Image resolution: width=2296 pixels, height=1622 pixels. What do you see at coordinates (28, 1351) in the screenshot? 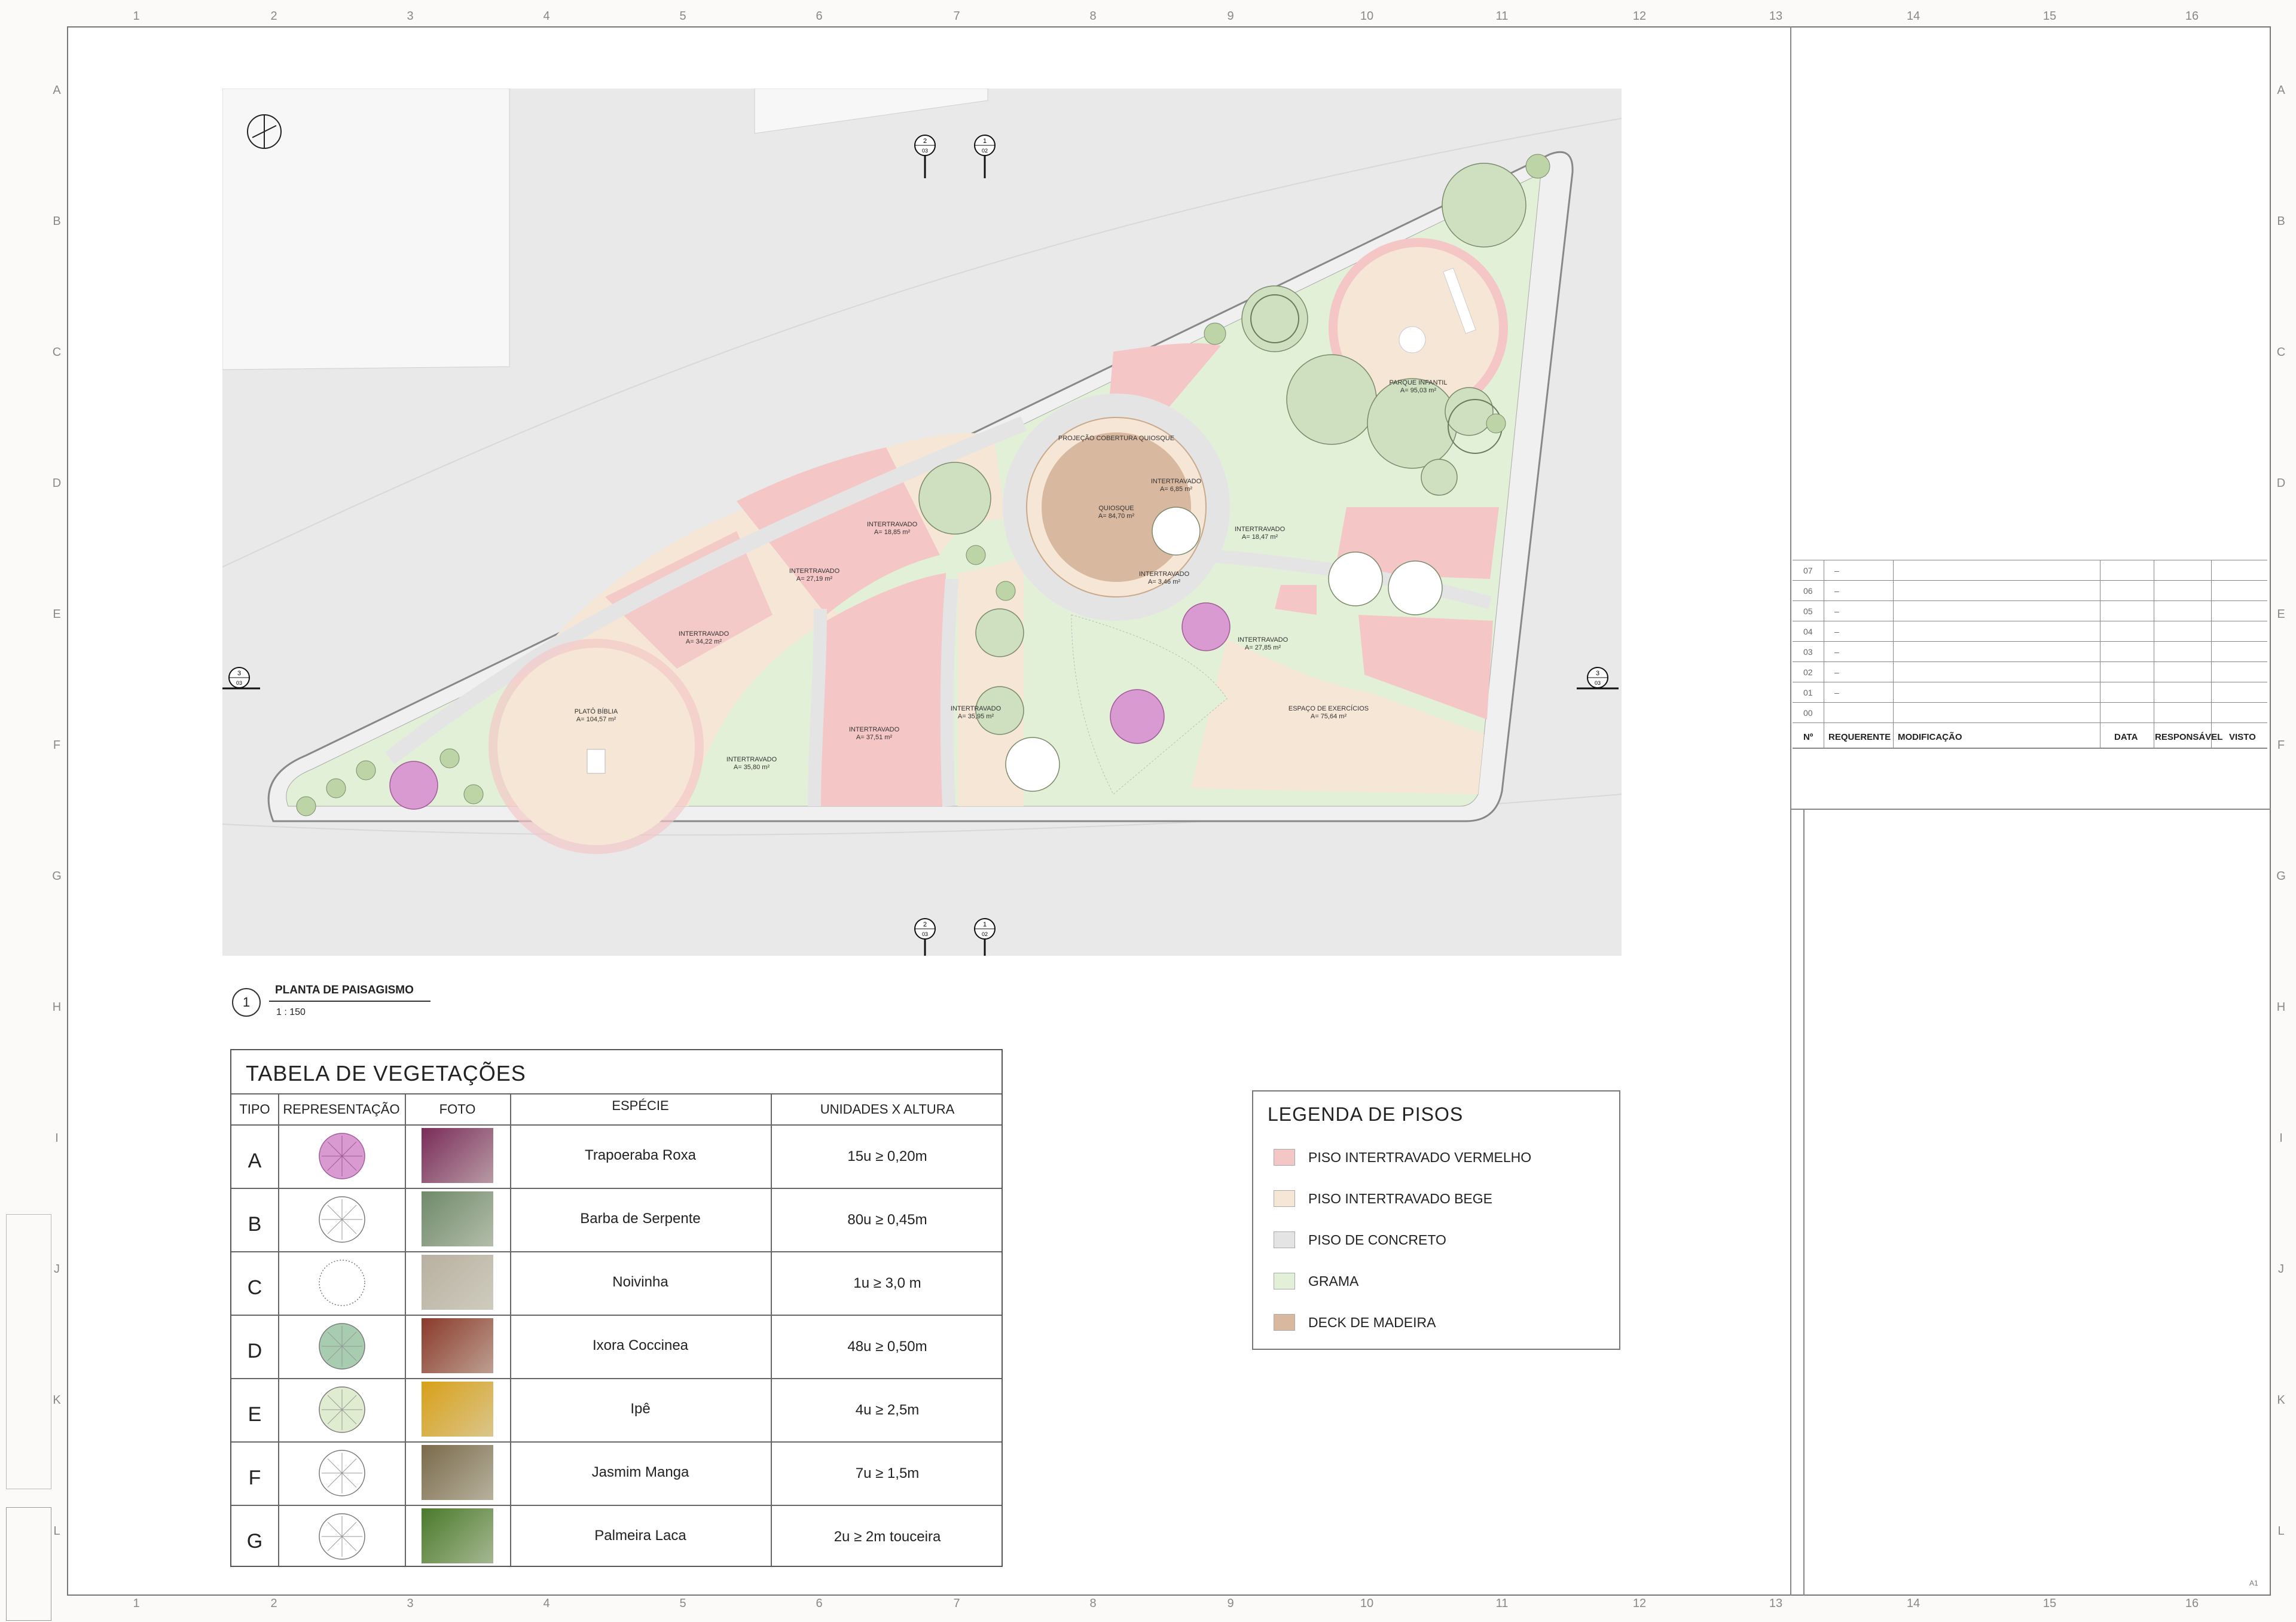
I see `side-box` at bounding box center [28, 1351].